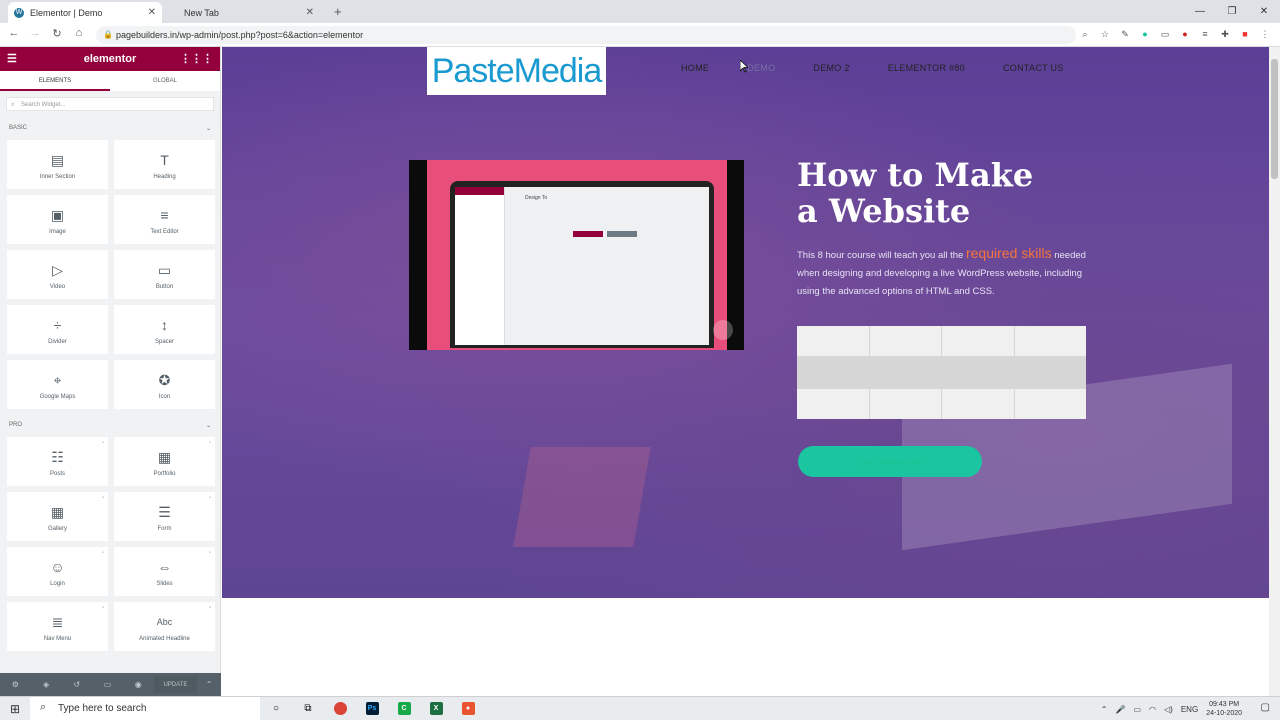 The height and width of the screenshot is (721, 1280). What do you see at coordinates (276, 709) in the screenshot?
I see `cortana-icon: ○` at bounding box center [276, 709].